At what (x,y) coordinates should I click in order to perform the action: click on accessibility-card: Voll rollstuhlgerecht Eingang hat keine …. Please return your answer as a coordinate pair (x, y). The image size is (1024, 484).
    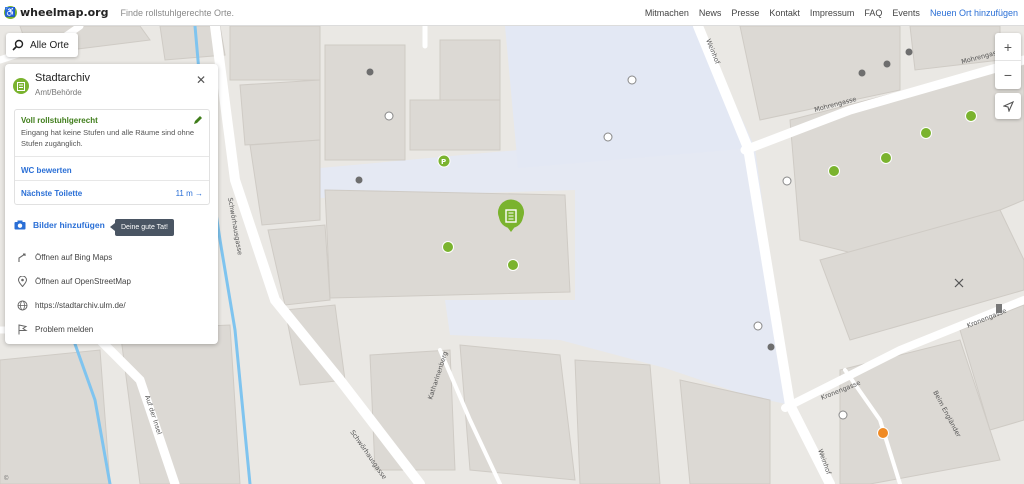
    Looking at the image, I should click on (112, 157).